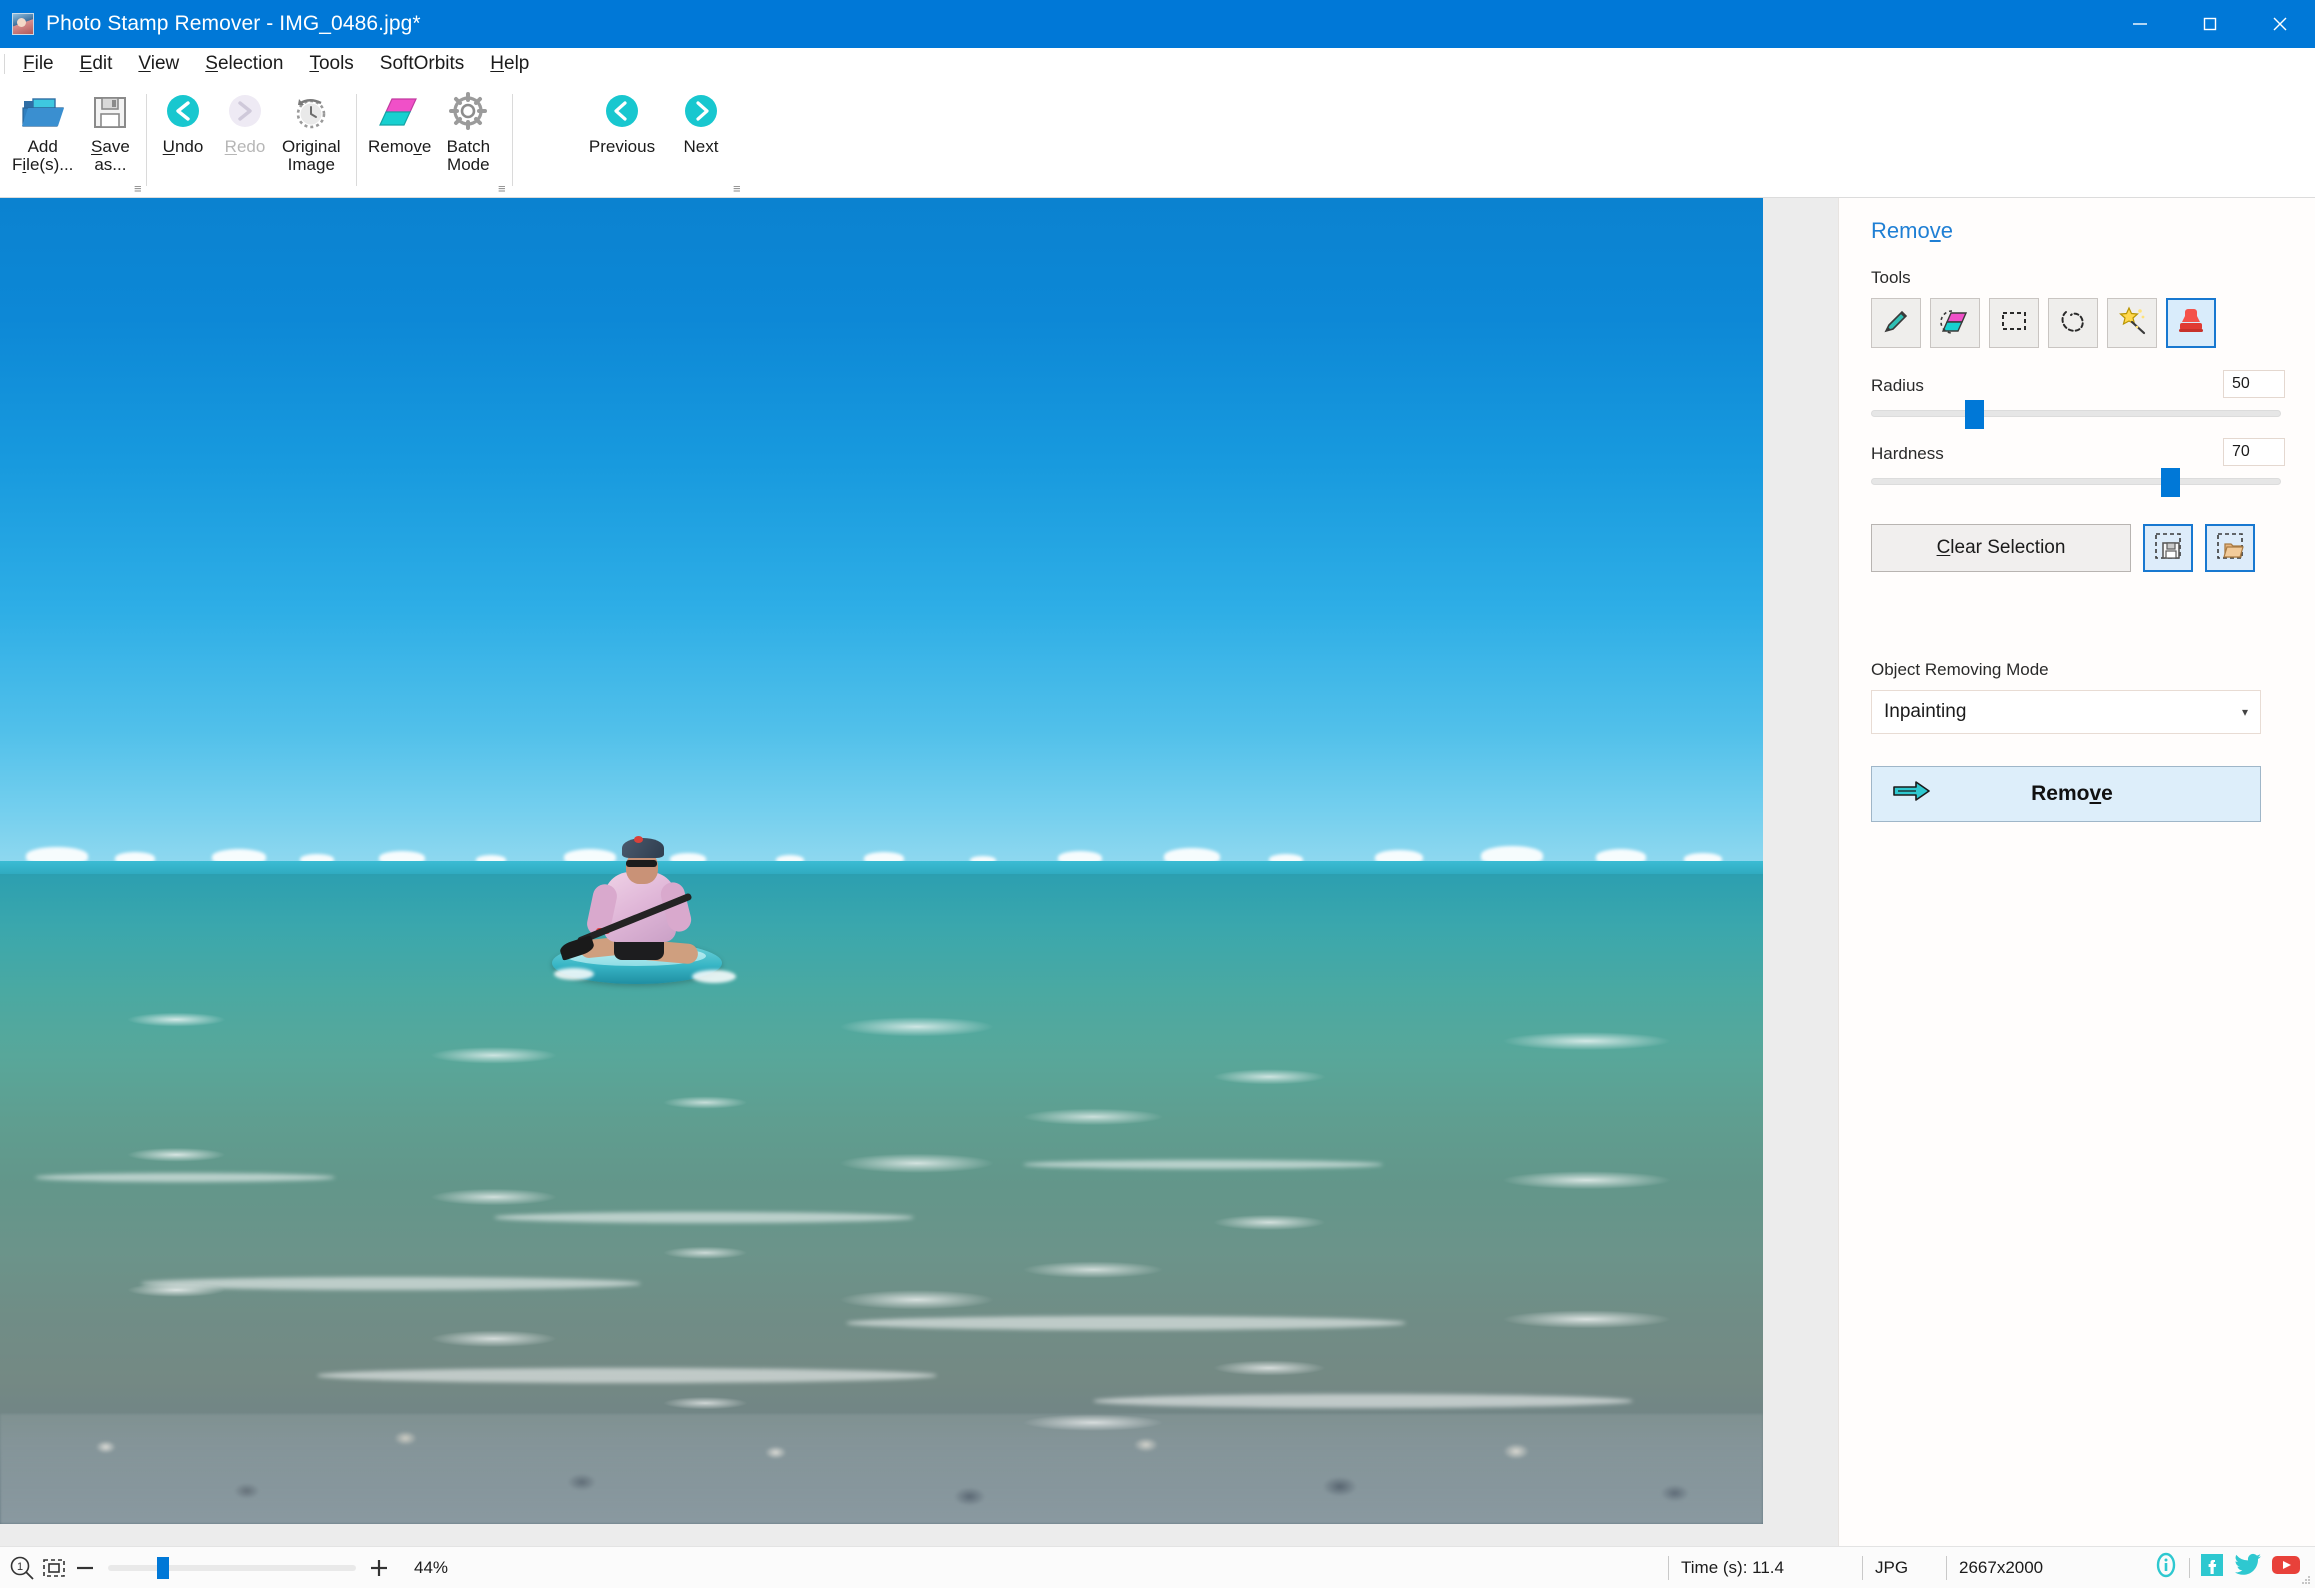 Image resolution: width=2315 pixels, height=1588 pixels. I want to click on stamp-icon, so click(2191, 323).